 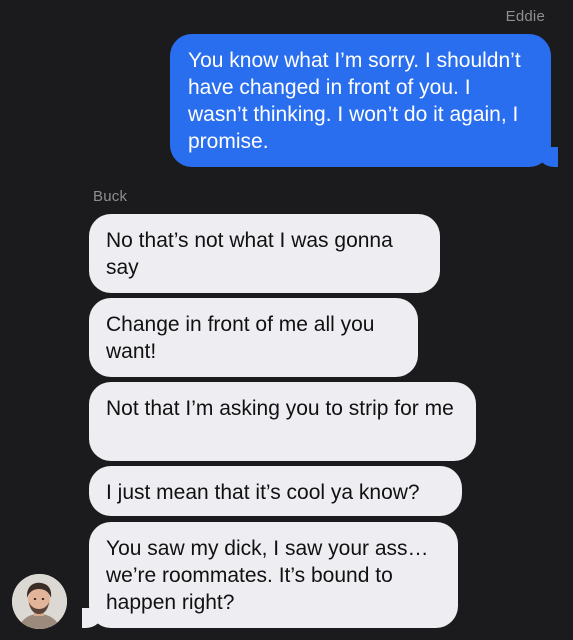 I want to click on message-text: I just mean that it’s cool ya know?, so click(x=263, y=492).